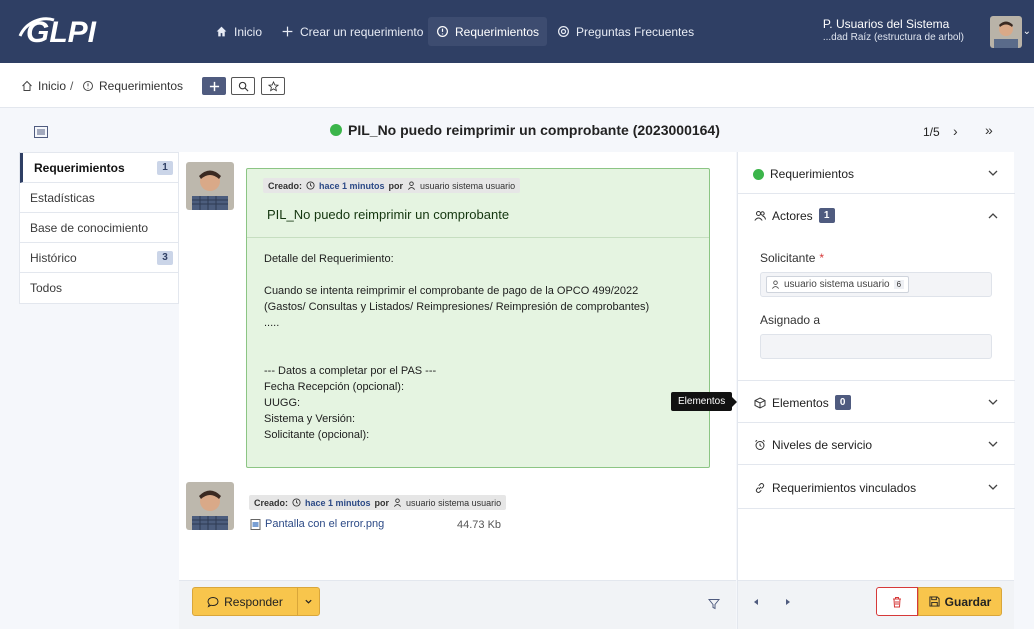  What do you see at coordinates (478, 237) in the screenshot?
I see `divider` at bounding box center [478, 237].